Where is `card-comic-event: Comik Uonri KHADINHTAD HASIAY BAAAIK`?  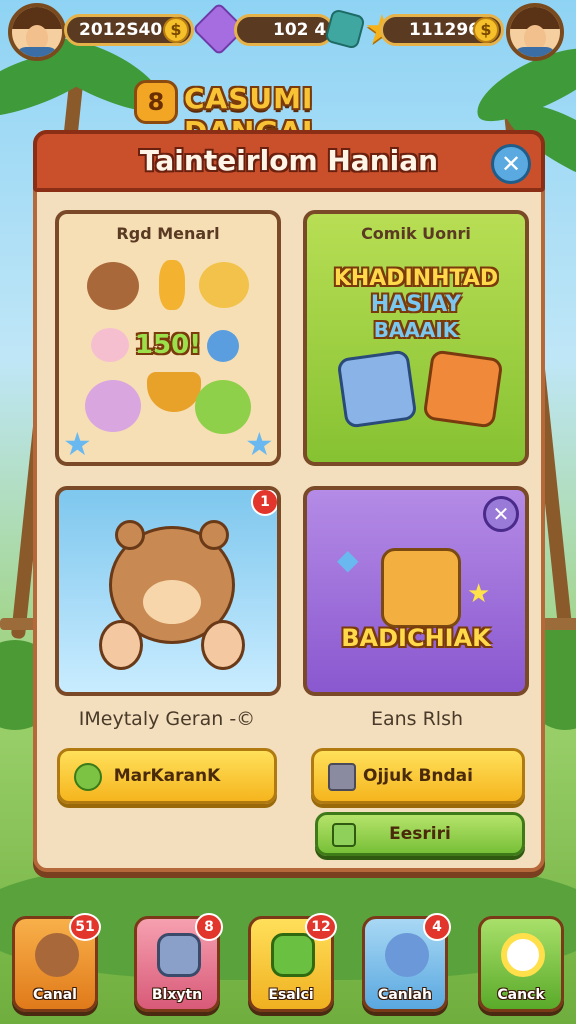
card-comic-event: Comik Uonri KHADINHTAD HASIAY BAAAIK is located at coordinates (416, 338).